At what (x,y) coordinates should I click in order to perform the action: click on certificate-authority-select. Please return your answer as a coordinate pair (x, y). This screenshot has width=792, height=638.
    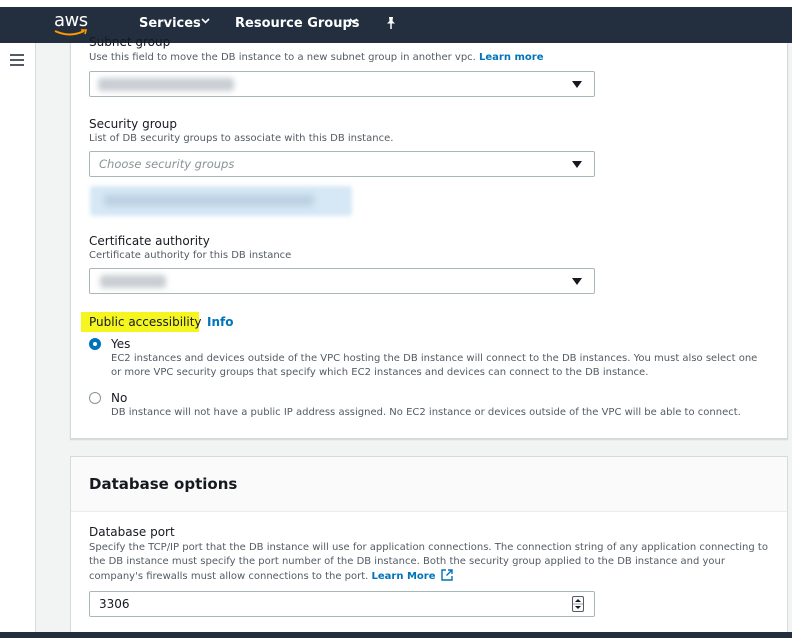
    Looking at the image, I should click on (342, 281).